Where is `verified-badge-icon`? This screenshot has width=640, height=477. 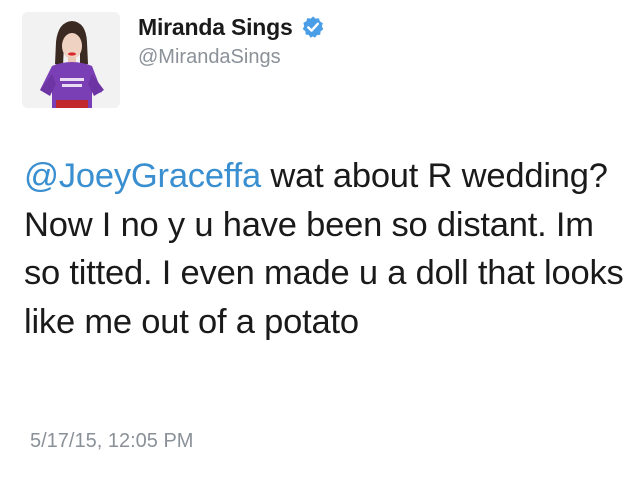
verified-badge-icon is located at coordinates (313, 27).